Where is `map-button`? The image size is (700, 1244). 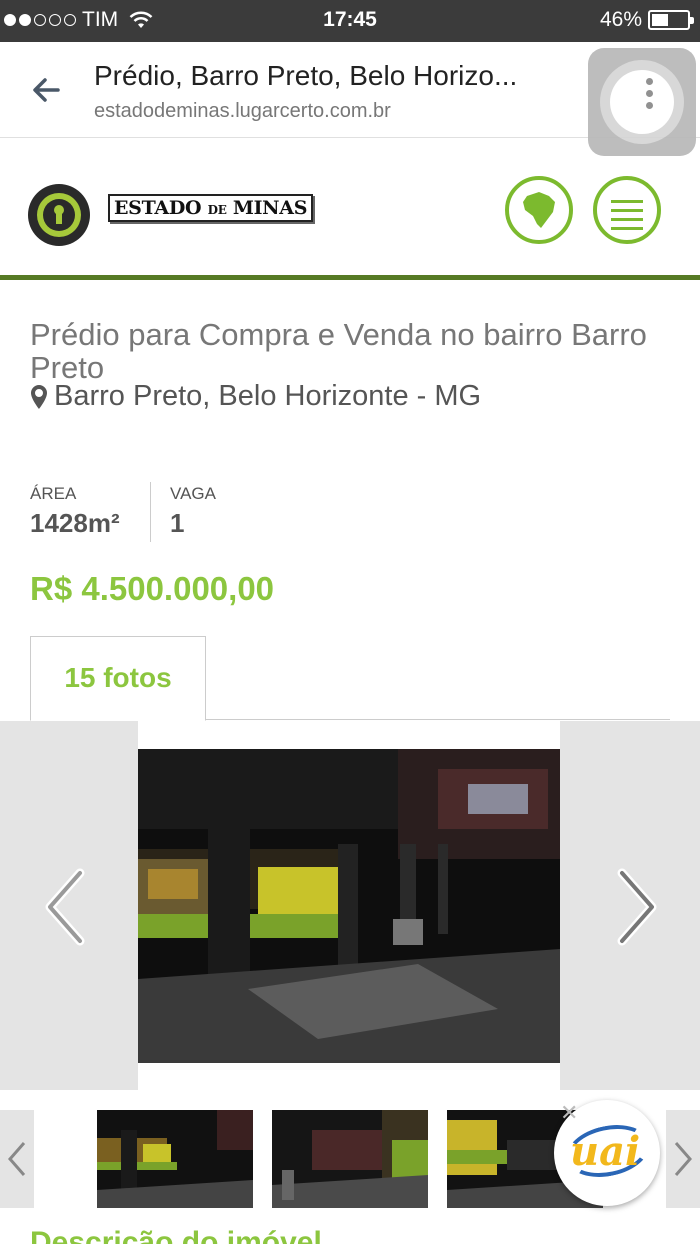 map-button is located at coordinates (539, 210).